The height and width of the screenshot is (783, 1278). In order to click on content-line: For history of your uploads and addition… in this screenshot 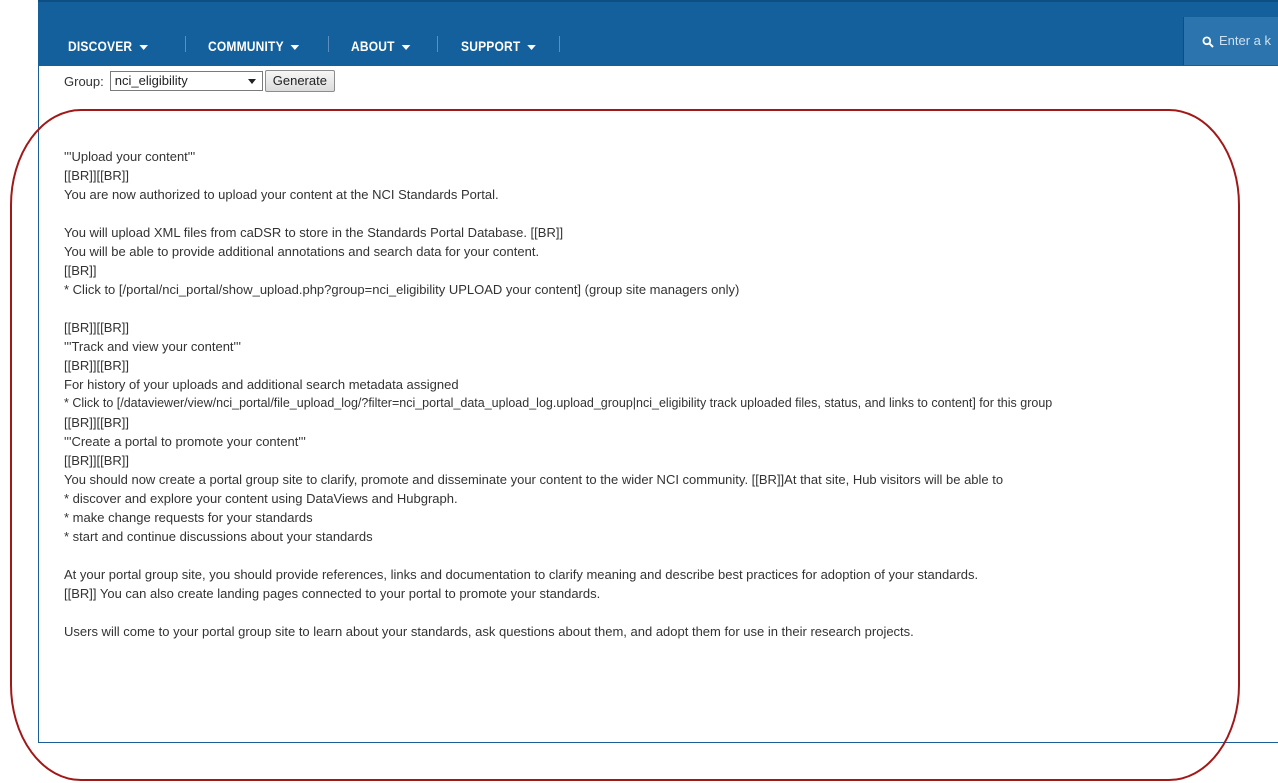, I will do `click(261, 384)`.